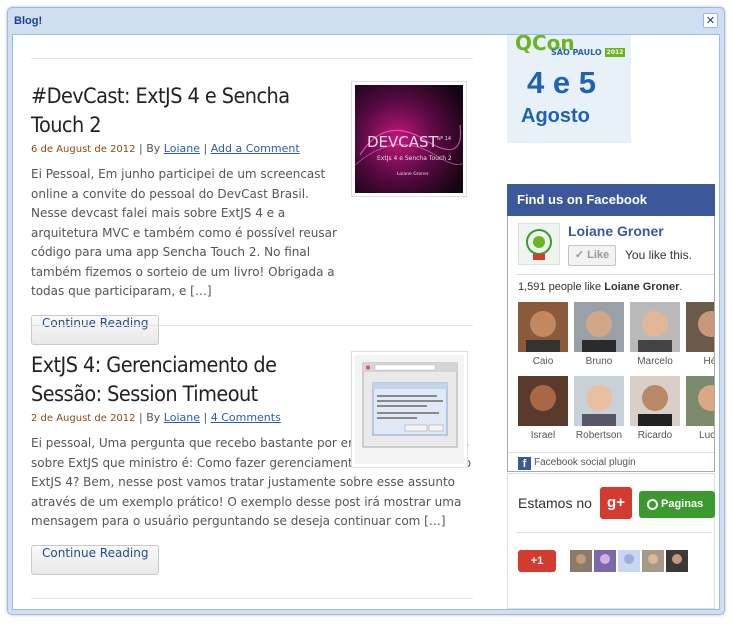 This screenshot has width=732, height=624. I want to click on fan-name: Bruno, so click(599, 361).